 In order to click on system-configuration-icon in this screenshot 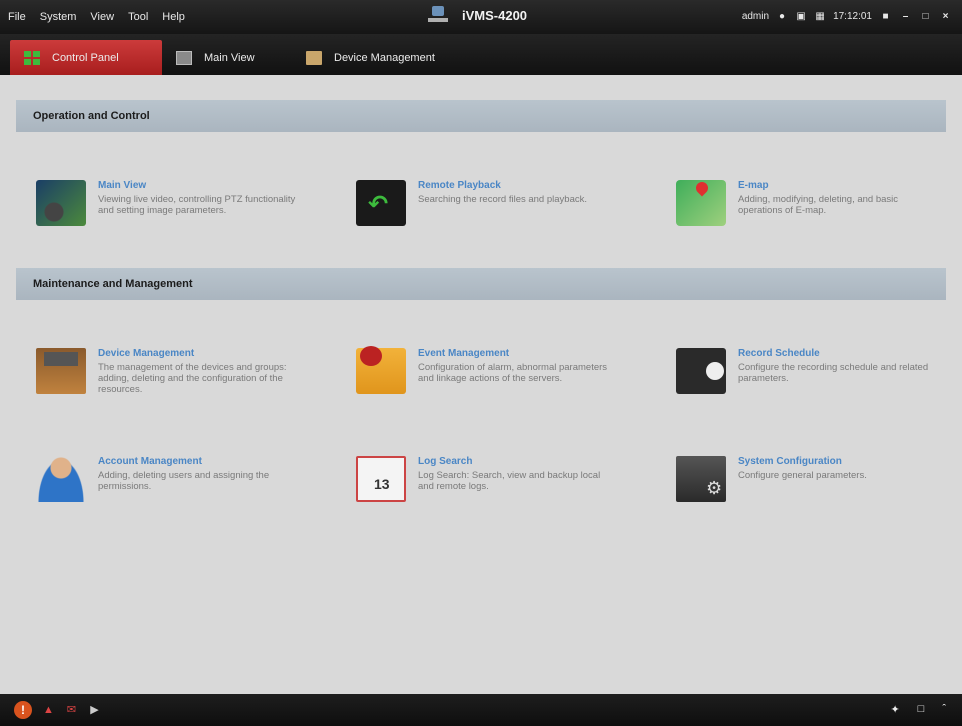, I will do `click(701, 479)`.